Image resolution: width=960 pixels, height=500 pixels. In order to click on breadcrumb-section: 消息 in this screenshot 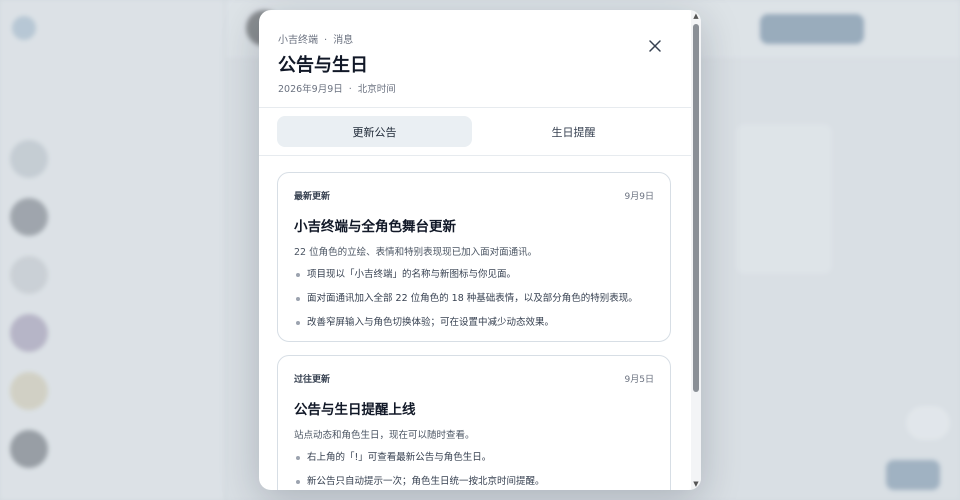, I will do `click(343, 40)`.